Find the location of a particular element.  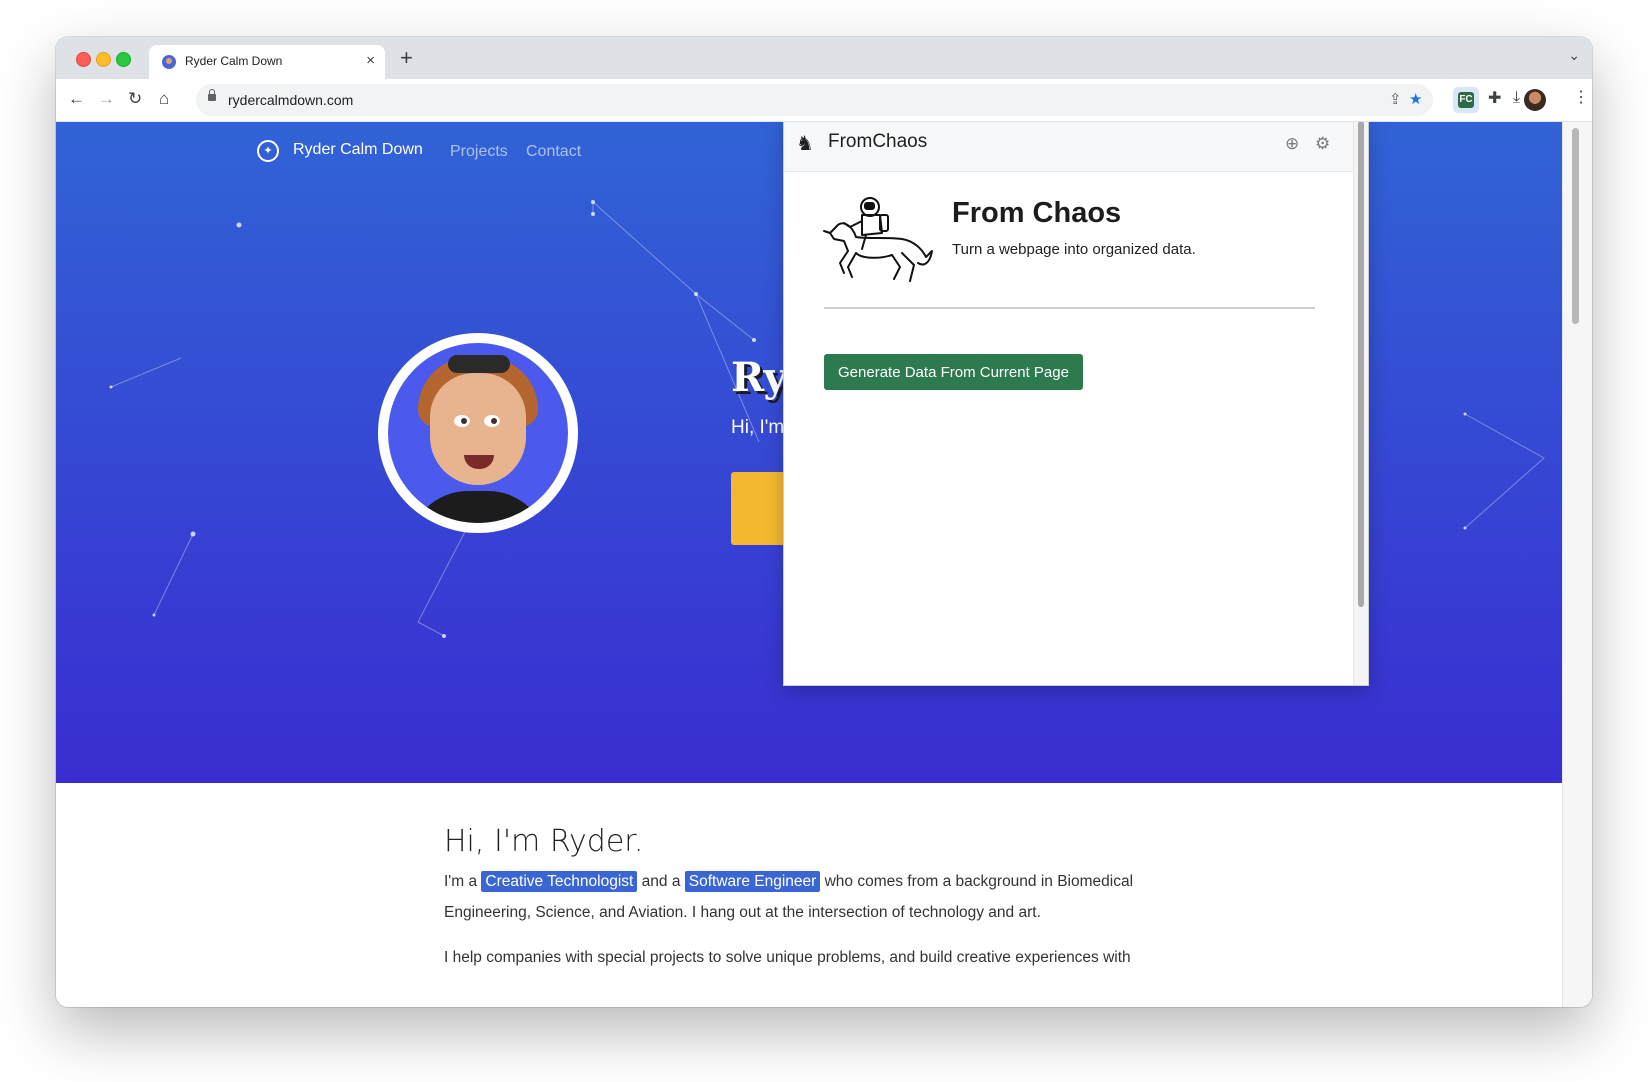

about-text: and a is located at coordinates (661, 881).